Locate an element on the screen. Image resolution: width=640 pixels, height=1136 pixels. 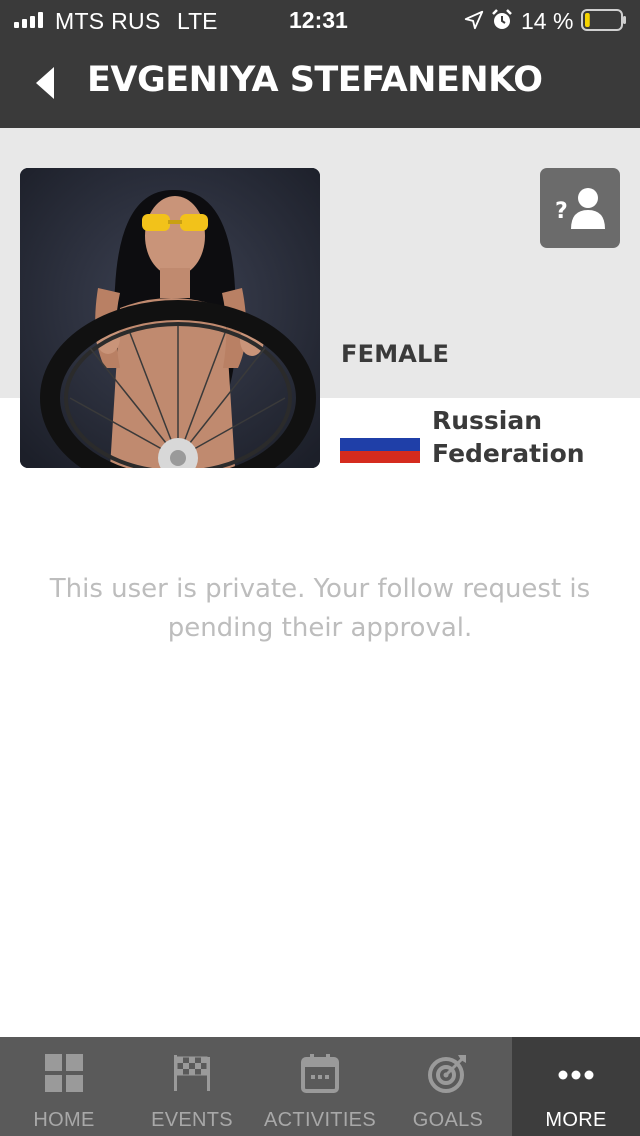
avatar is located at coordinates (170, 318).